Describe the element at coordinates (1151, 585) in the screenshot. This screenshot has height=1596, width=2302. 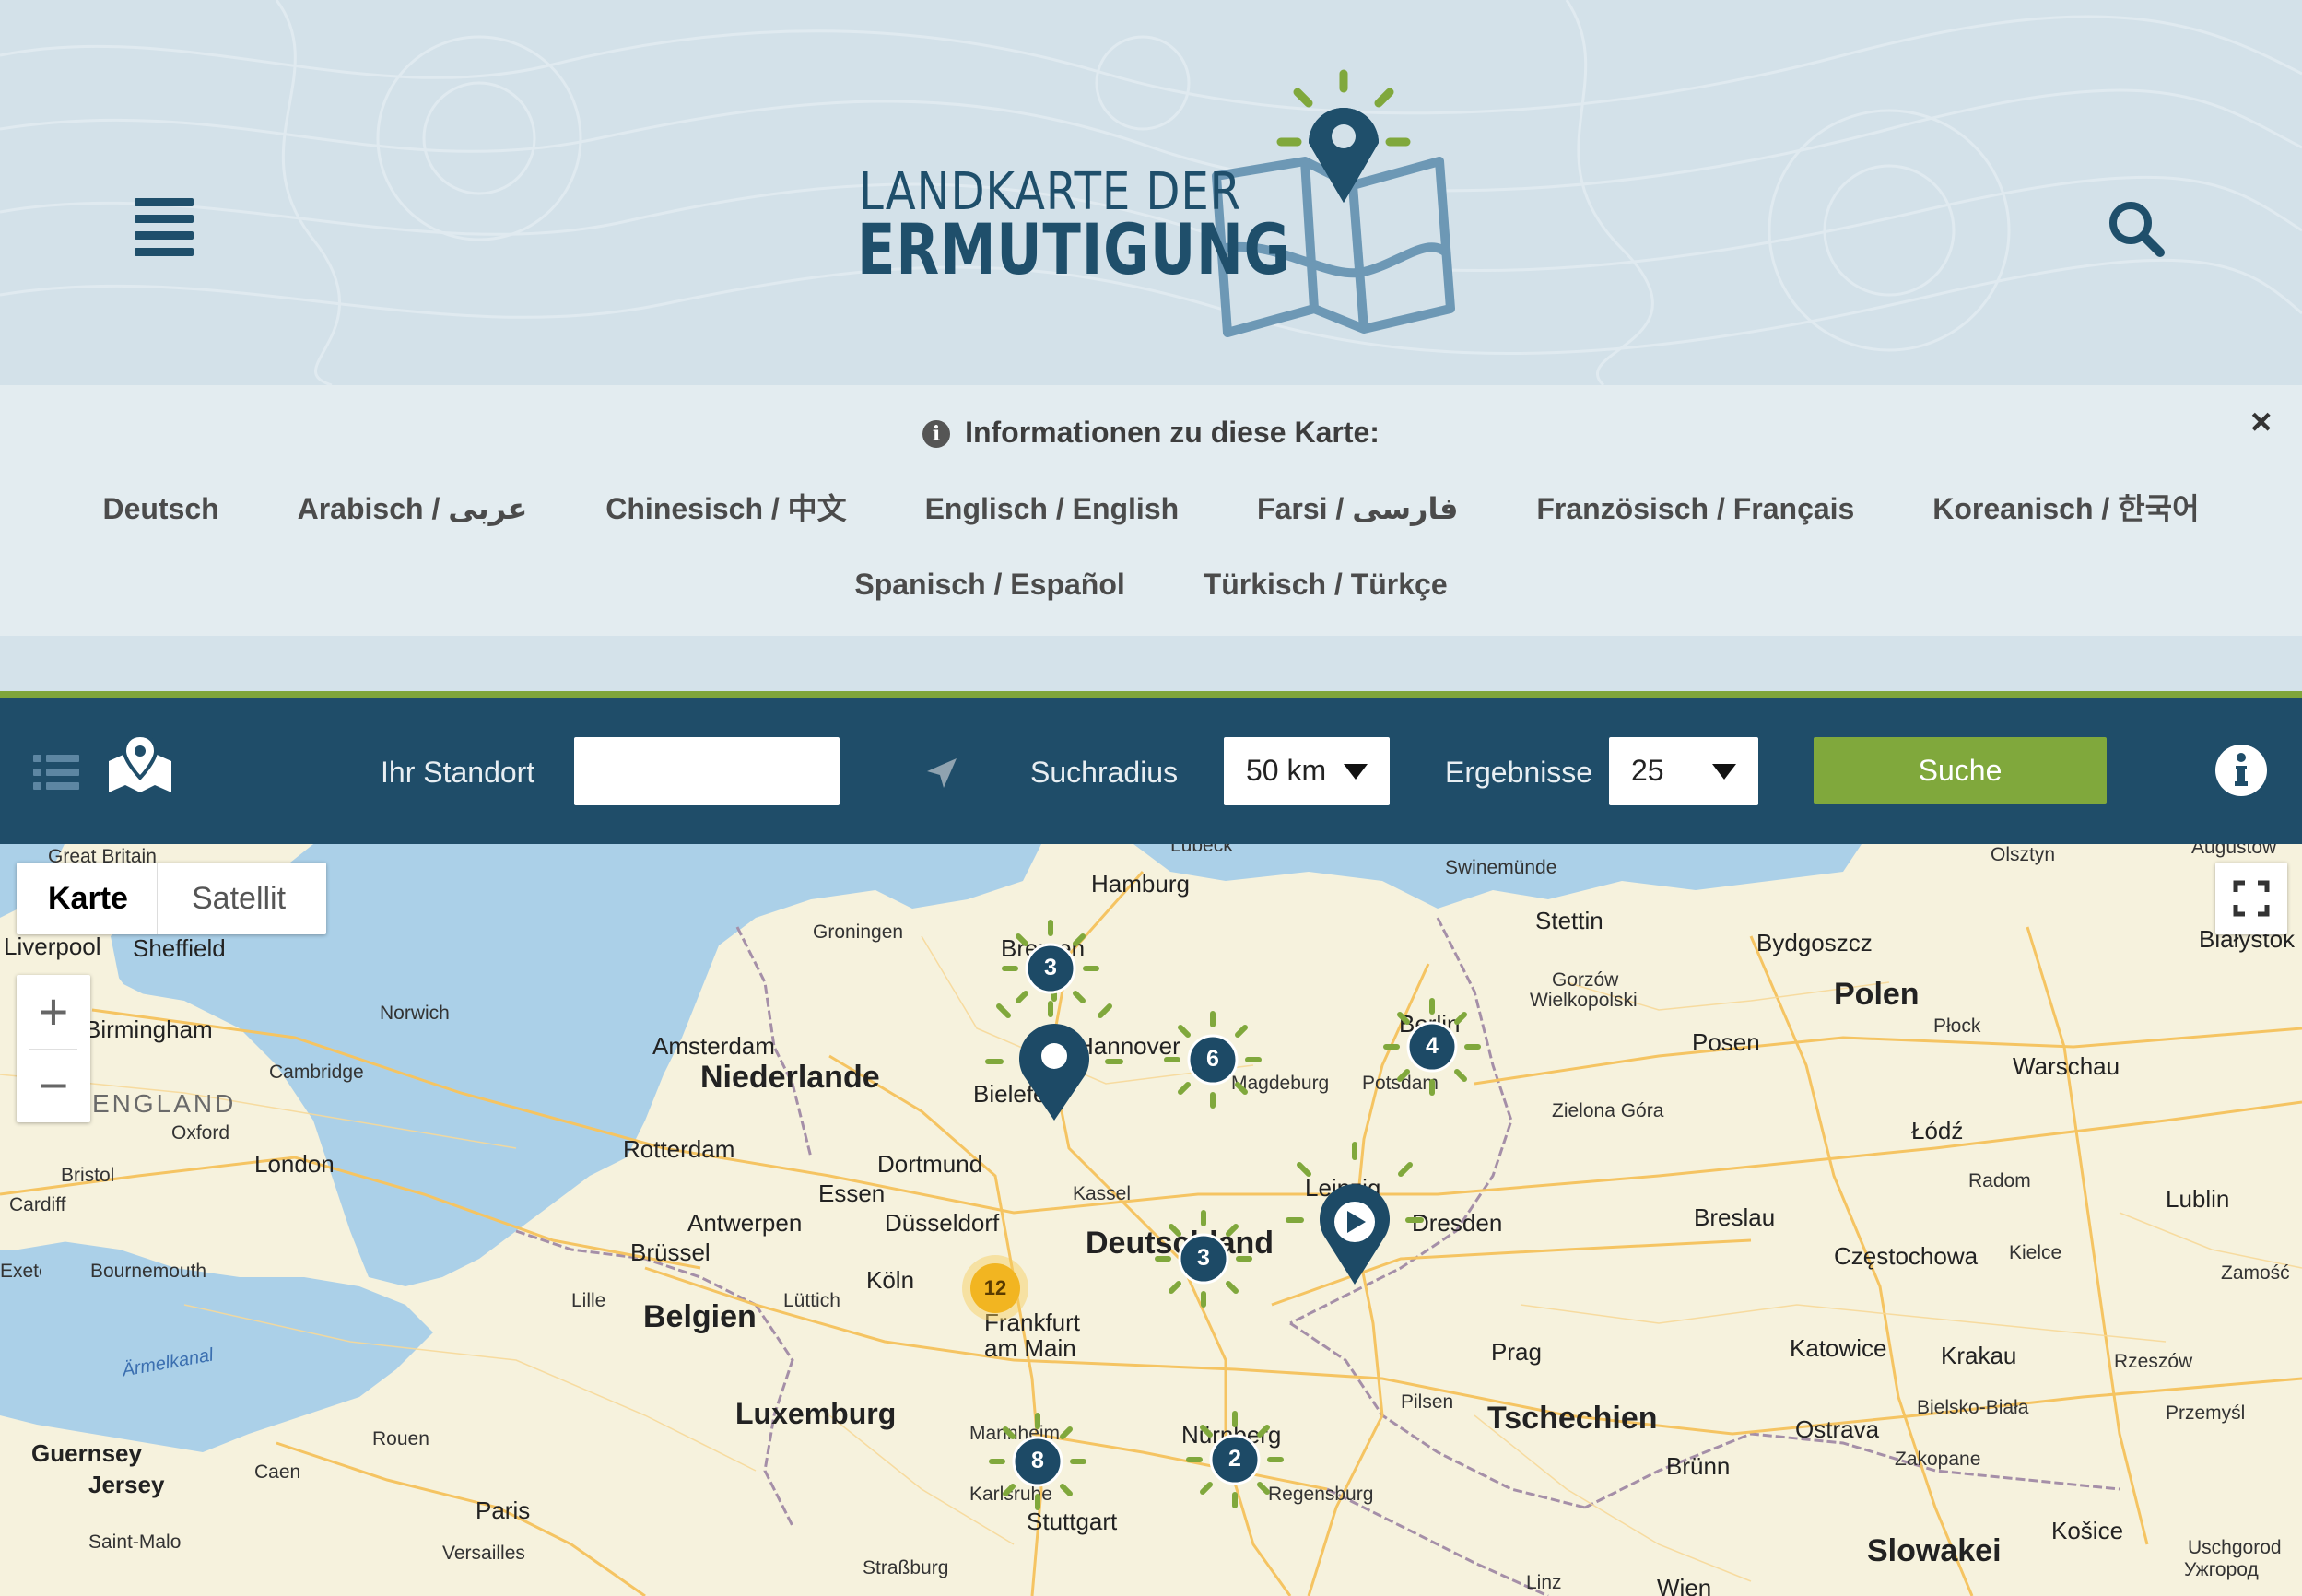
I see `language-links-row2: Spanisch / Español Türkisch / Türkçe` at that location.